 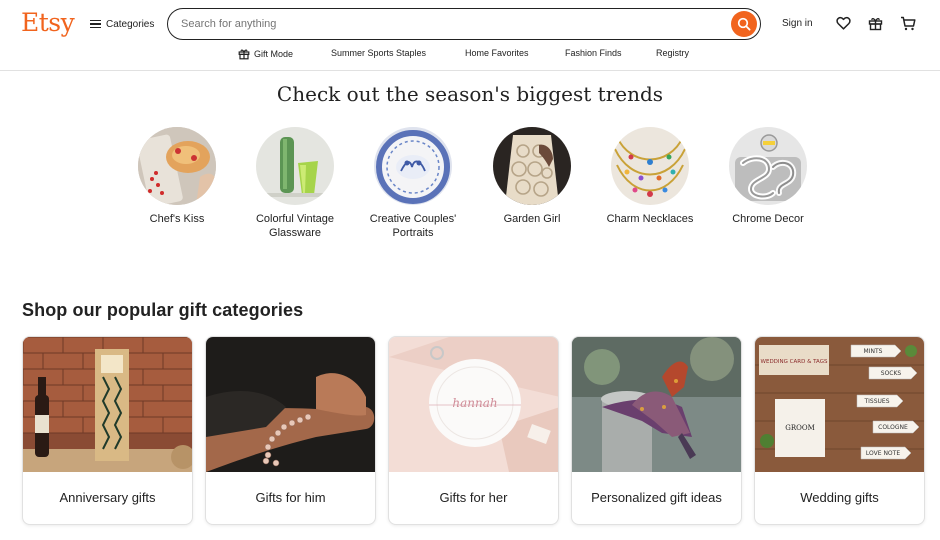 What do you see at coordinates (794, 362) in the screenshot?
I see `card-image-text: WEDDING CARD & TAGS` at bounding box center [794, 362].